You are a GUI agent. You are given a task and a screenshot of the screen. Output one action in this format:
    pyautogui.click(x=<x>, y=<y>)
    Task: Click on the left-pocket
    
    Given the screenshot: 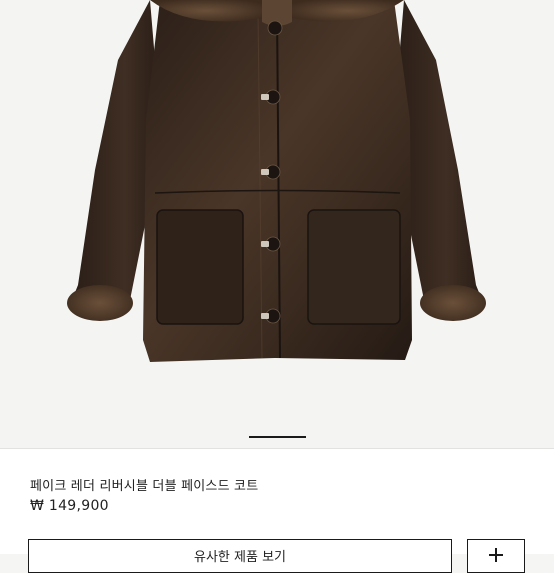 What is the action you would take?
    pyautogui.click(x=200, y=267)
    